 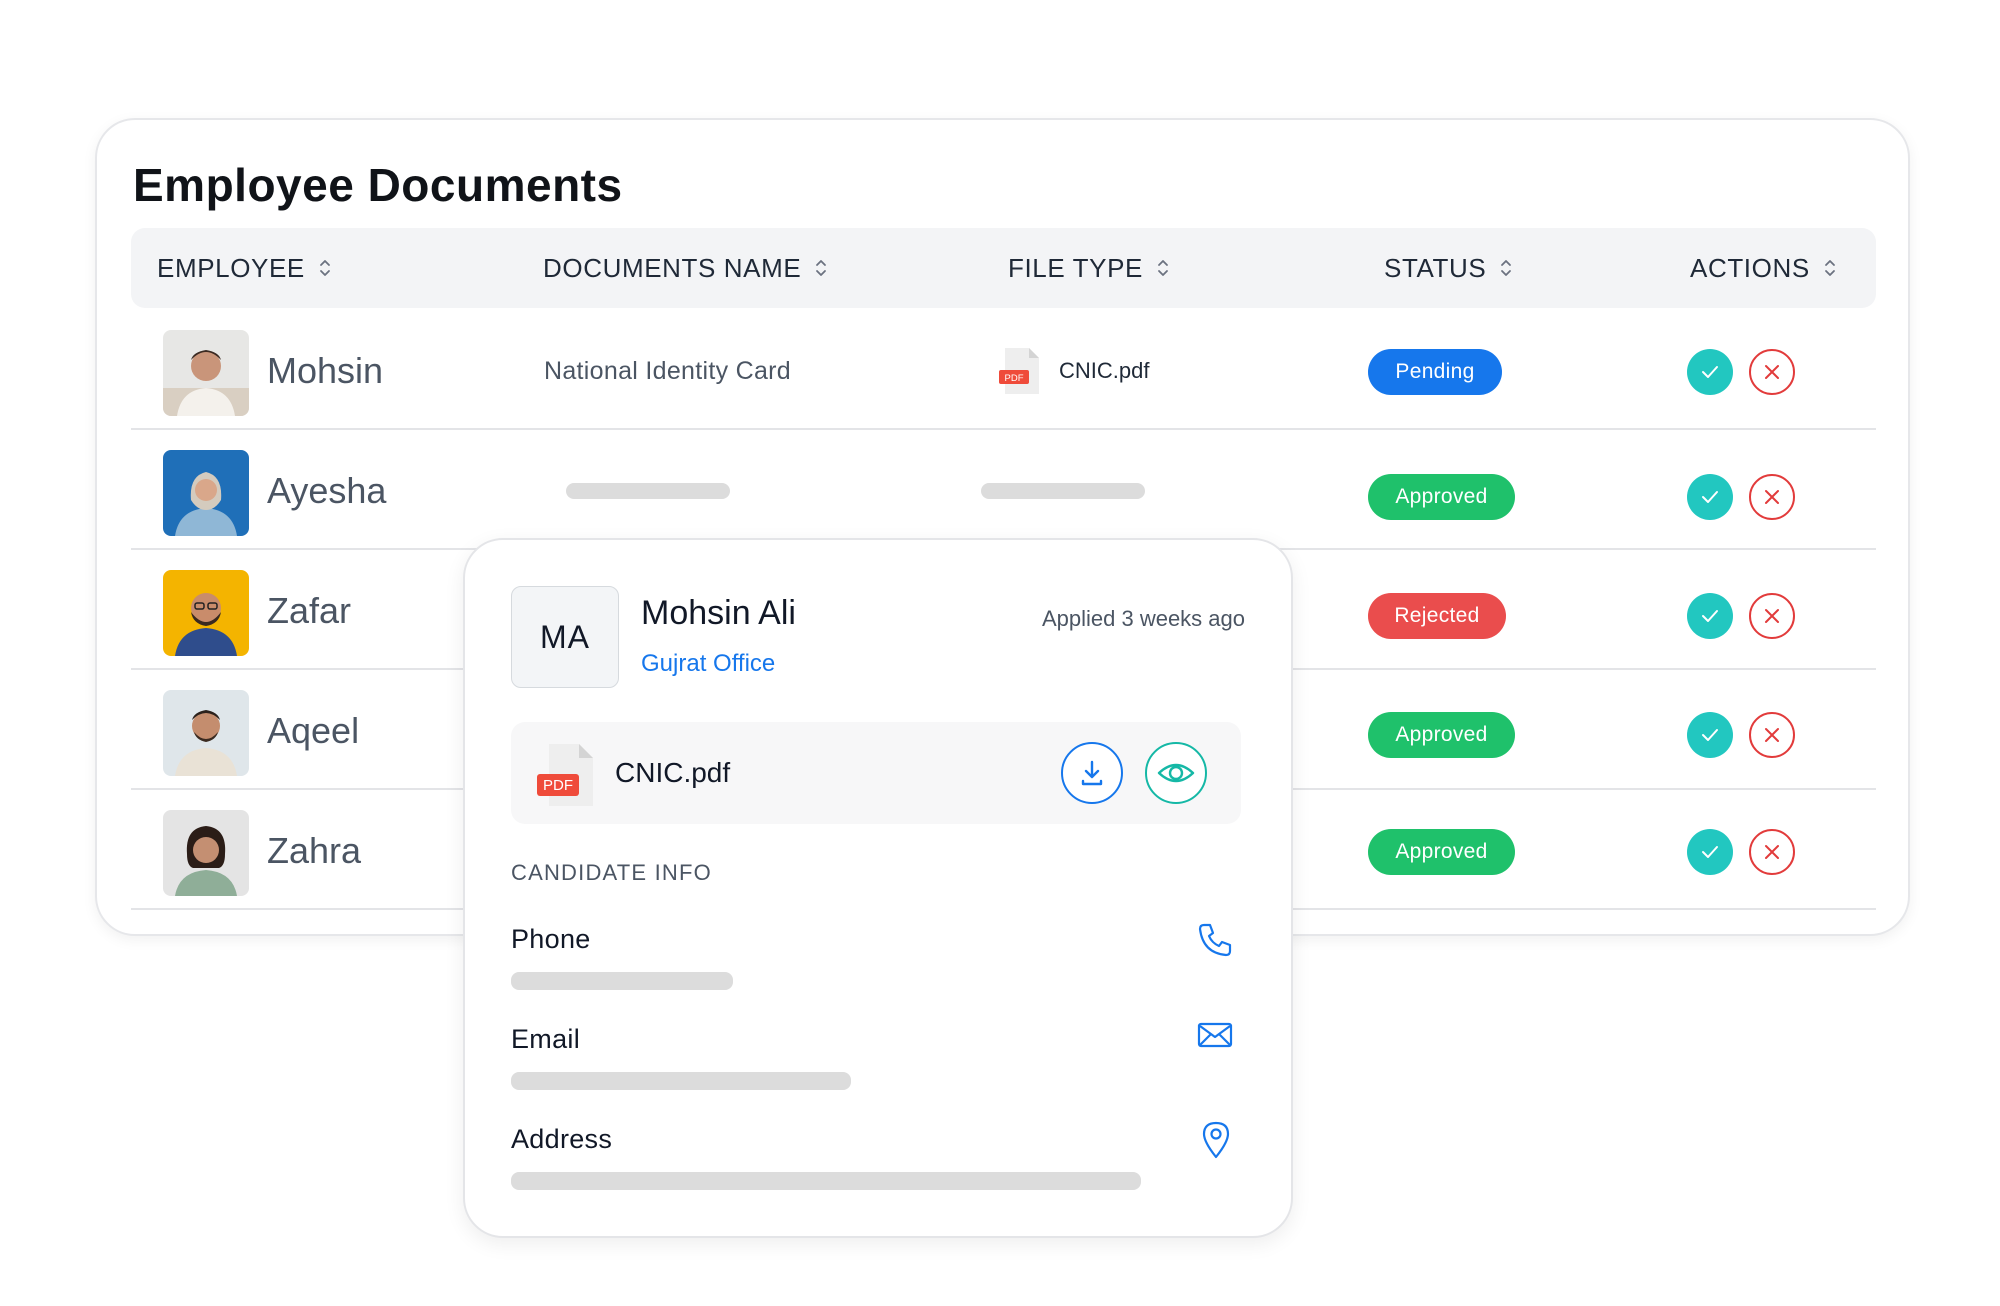 I want to click on document-name-placeholder, so click(x=648, y=491).